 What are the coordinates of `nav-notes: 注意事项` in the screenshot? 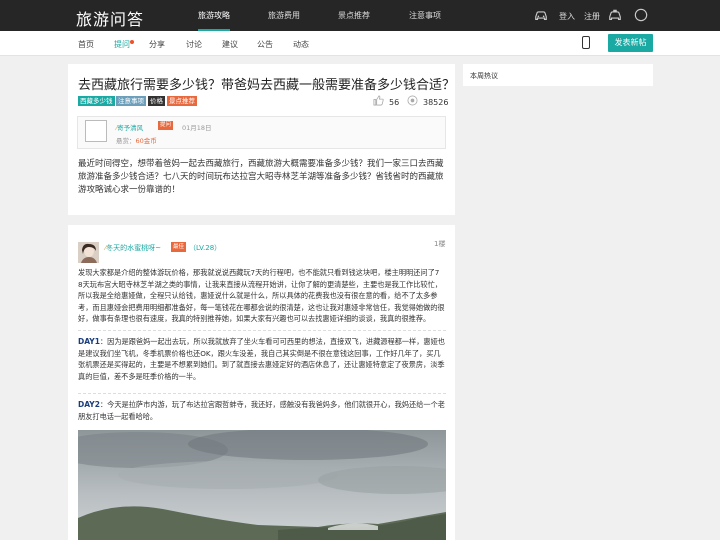 It's located at (425, 15).